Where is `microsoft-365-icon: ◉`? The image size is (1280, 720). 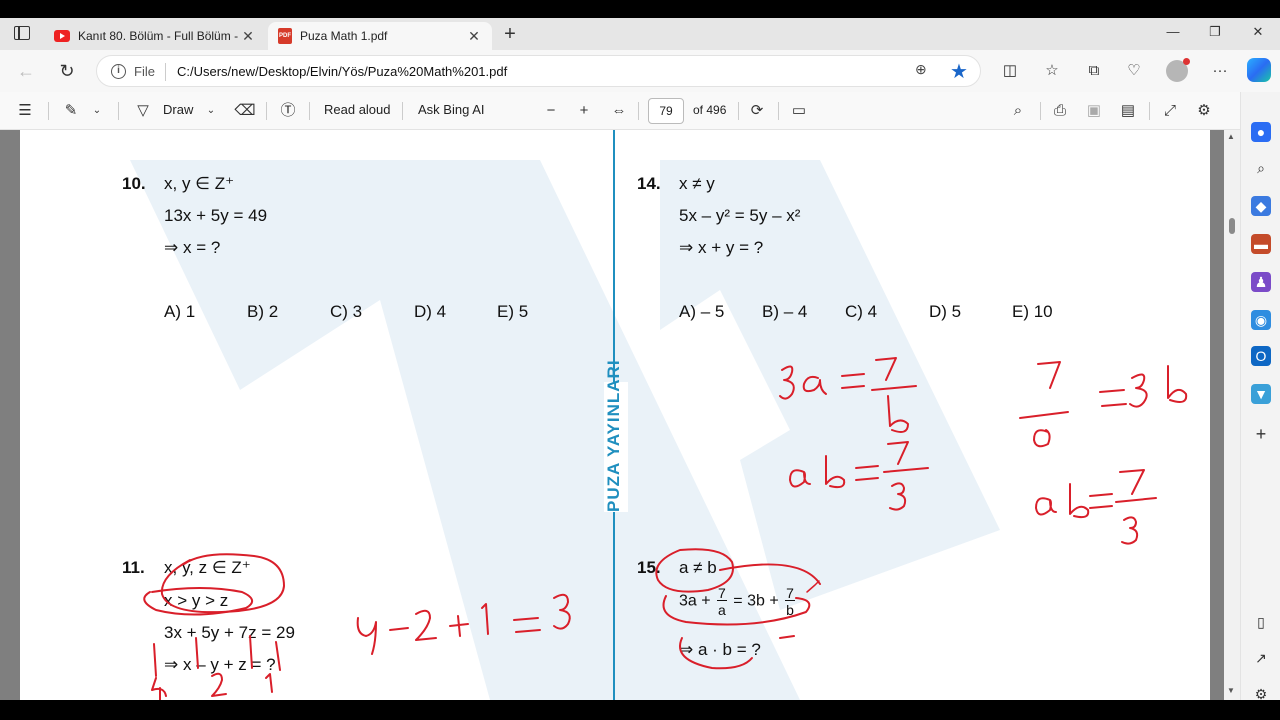
microsoft-365-icon: ◉ is located at coordinates (1261, 320).